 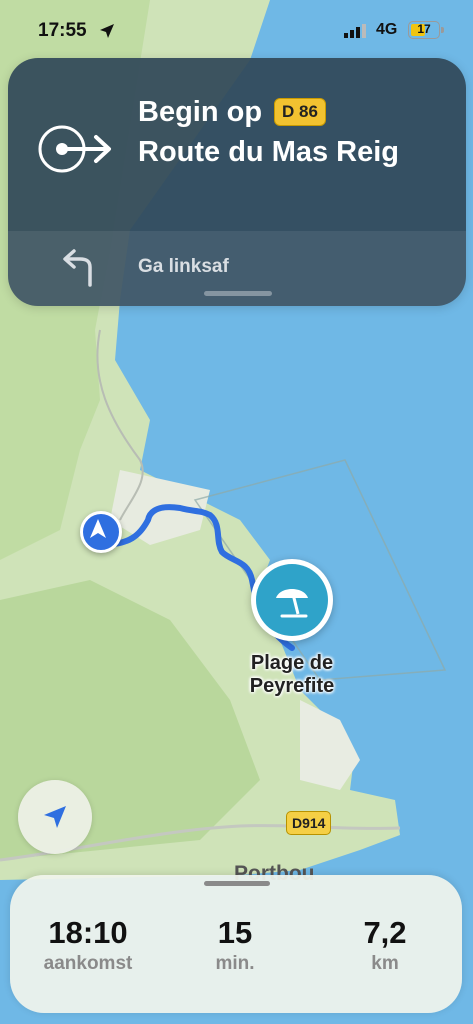 I want to click on distance-label: km, so click(x=385, y=963).